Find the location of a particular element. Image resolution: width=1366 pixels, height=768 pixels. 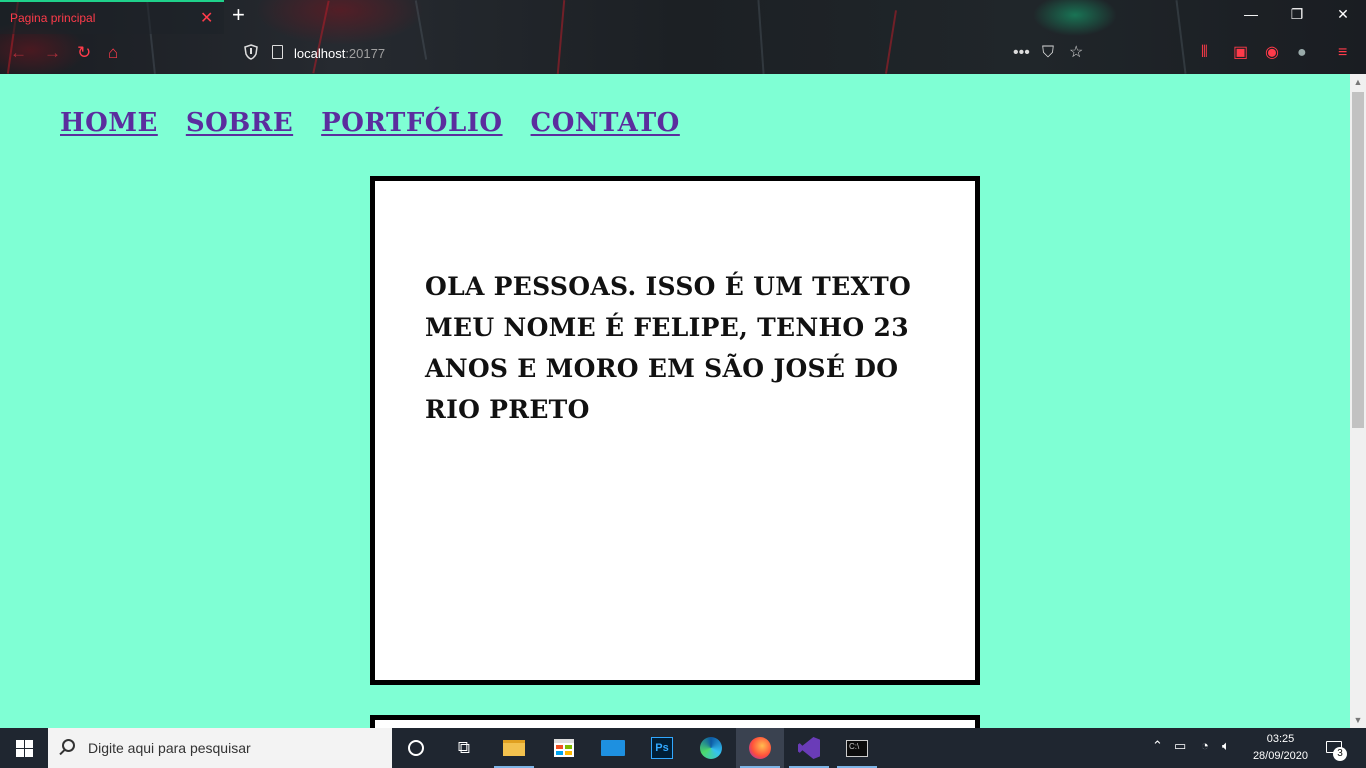

tracking-shield-icon is located at coordinates (251, 52).